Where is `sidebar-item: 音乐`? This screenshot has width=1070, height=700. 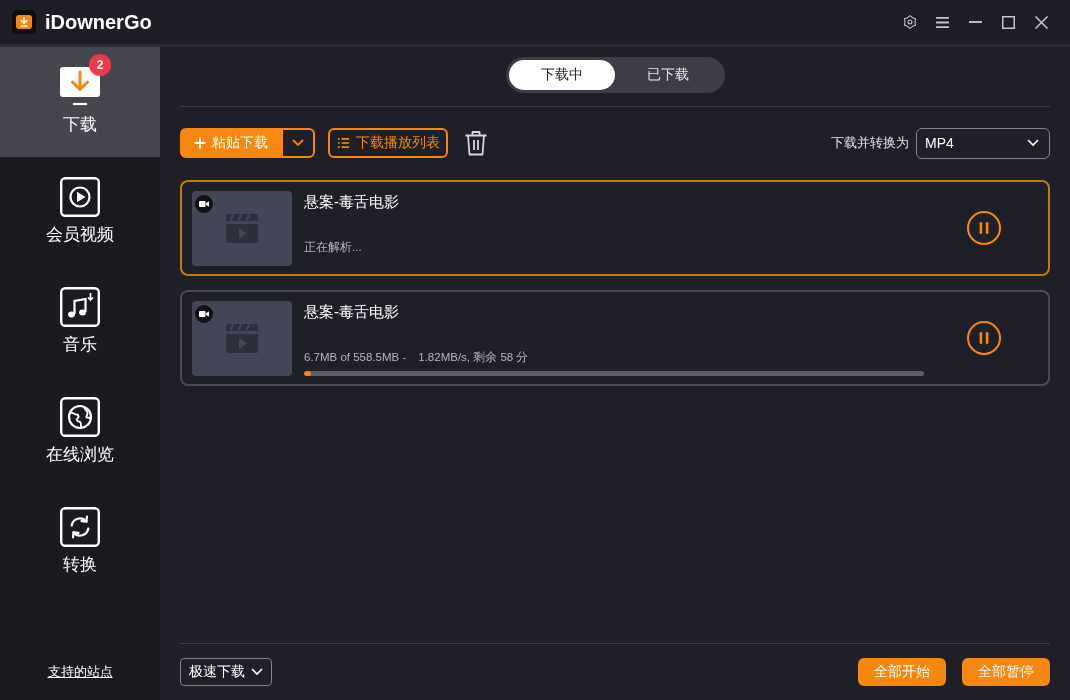 sidebar-item: 音乐 is located at coordinates (80, 322).